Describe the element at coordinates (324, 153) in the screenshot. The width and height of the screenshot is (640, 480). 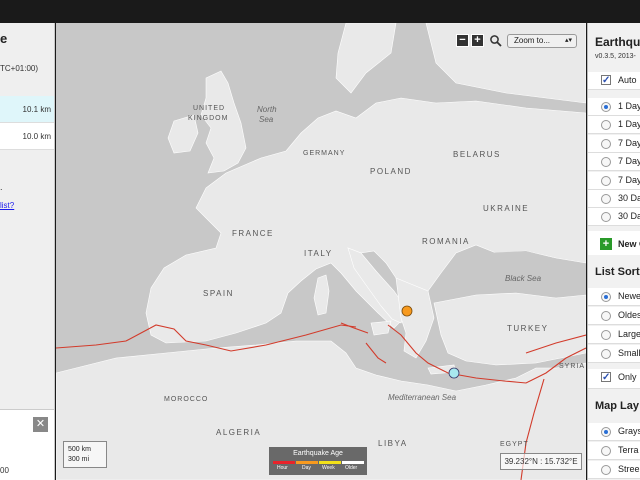
I see `map-label: GERMANY` at that location.